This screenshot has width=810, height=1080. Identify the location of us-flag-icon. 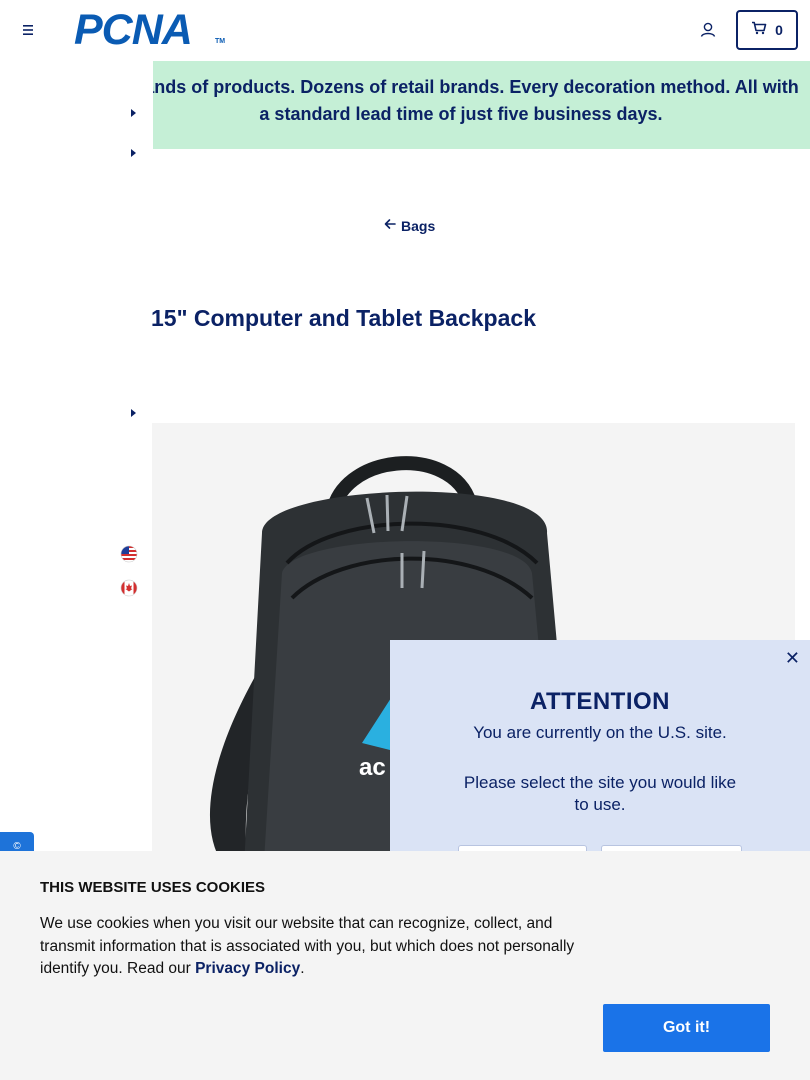
(129, 554).